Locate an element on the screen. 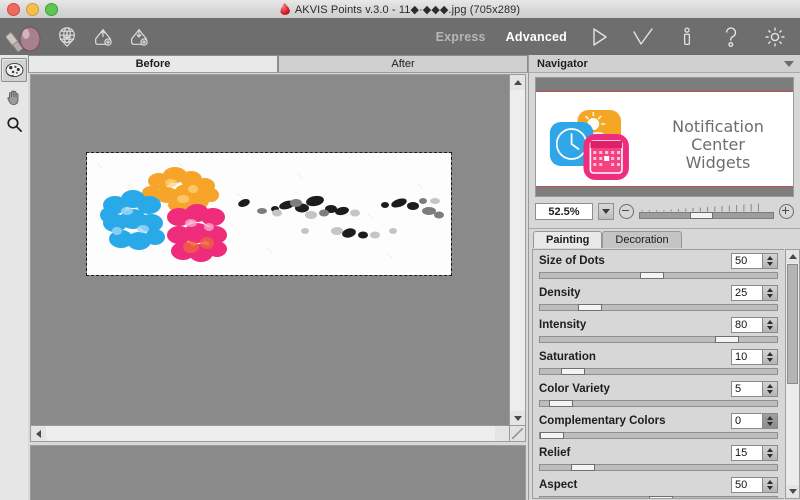  main-toolbar: Express Advanced is located at coordinates (400, 37).